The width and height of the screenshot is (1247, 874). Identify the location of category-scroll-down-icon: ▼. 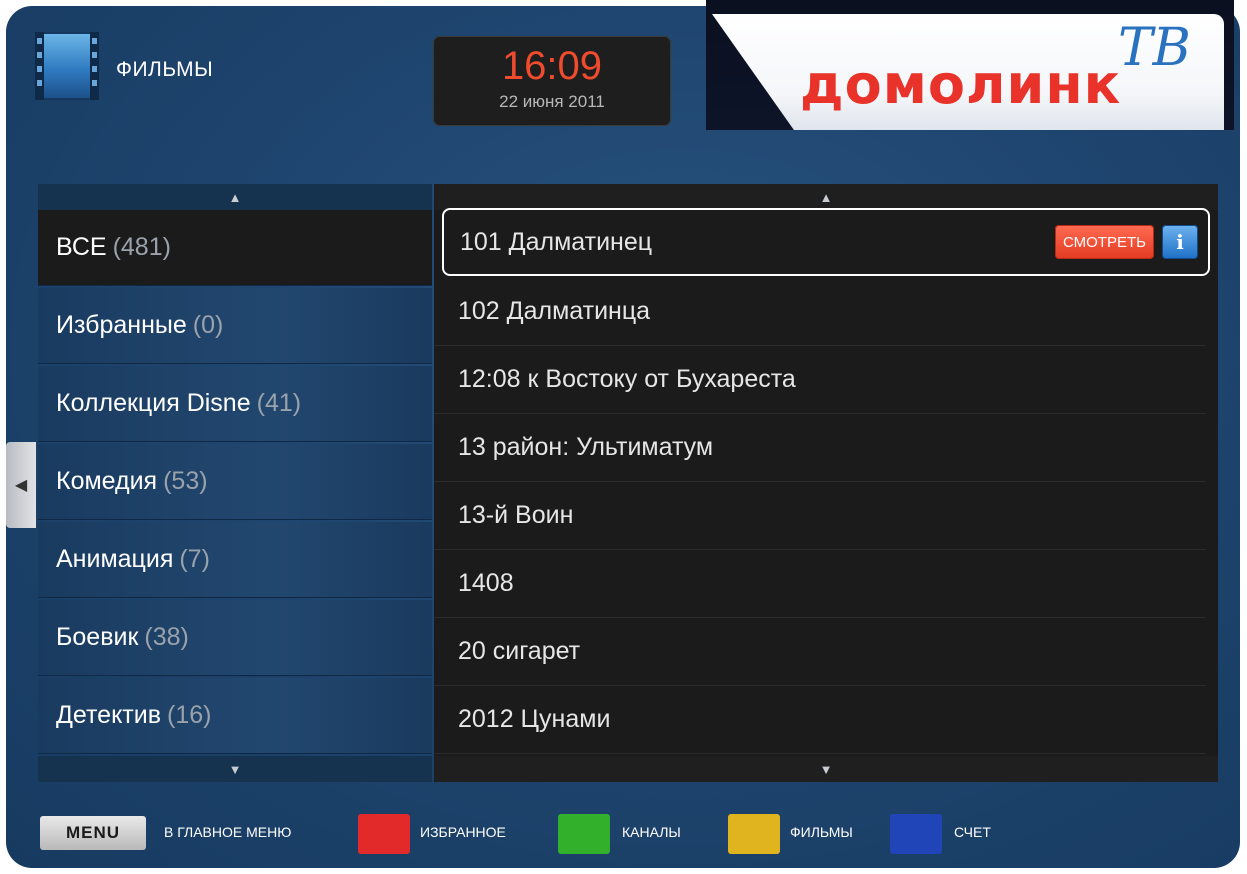
(235, 769).